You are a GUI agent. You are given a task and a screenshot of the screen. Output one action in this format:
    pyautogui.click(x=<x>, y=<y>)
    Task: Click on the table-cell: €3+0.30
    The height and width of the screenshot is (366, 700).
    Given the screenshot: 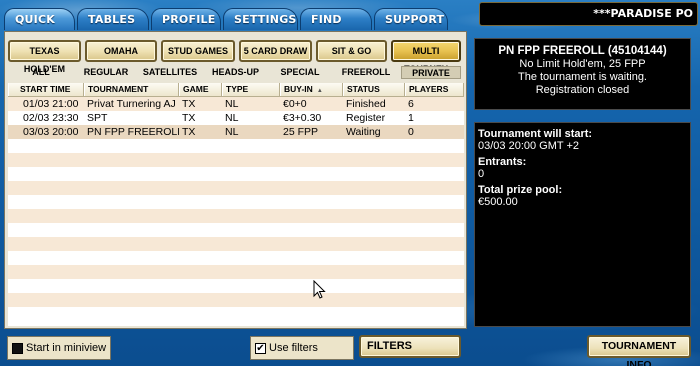 What is the action you would take?
    pyautogui.click(x=302, y=118)
    